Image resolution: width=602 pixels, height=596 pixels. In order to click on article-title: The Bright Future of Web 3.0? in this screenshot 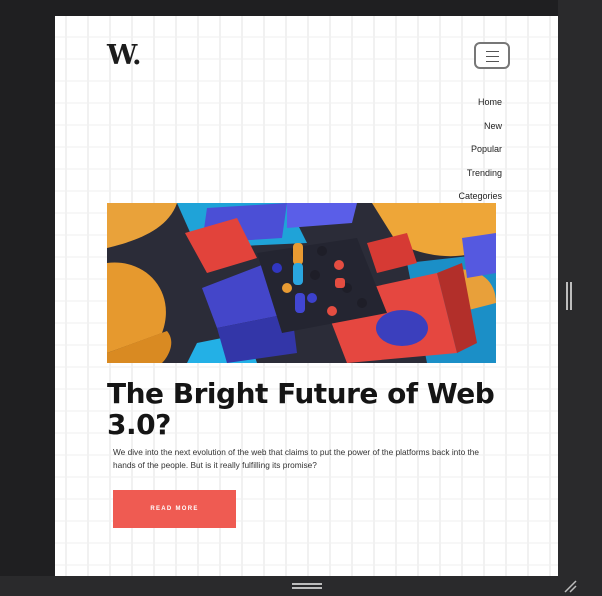, I will do `click(302, 409)`.